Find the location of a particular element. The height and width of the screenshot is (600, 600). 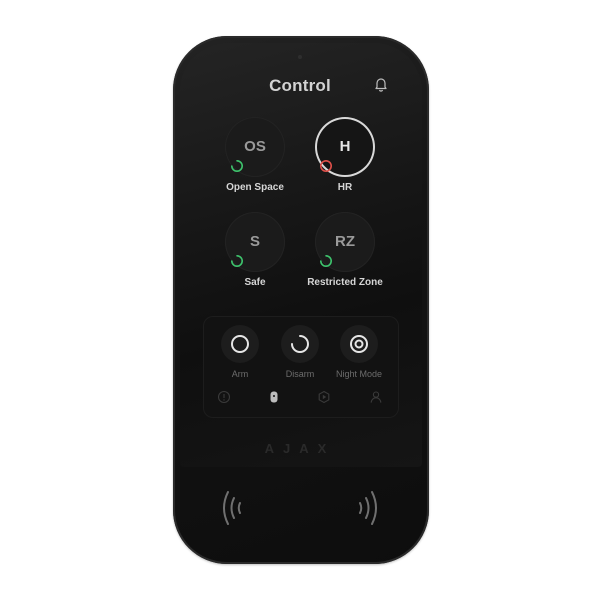

night-mode-button is located at coordinates (359, 344).